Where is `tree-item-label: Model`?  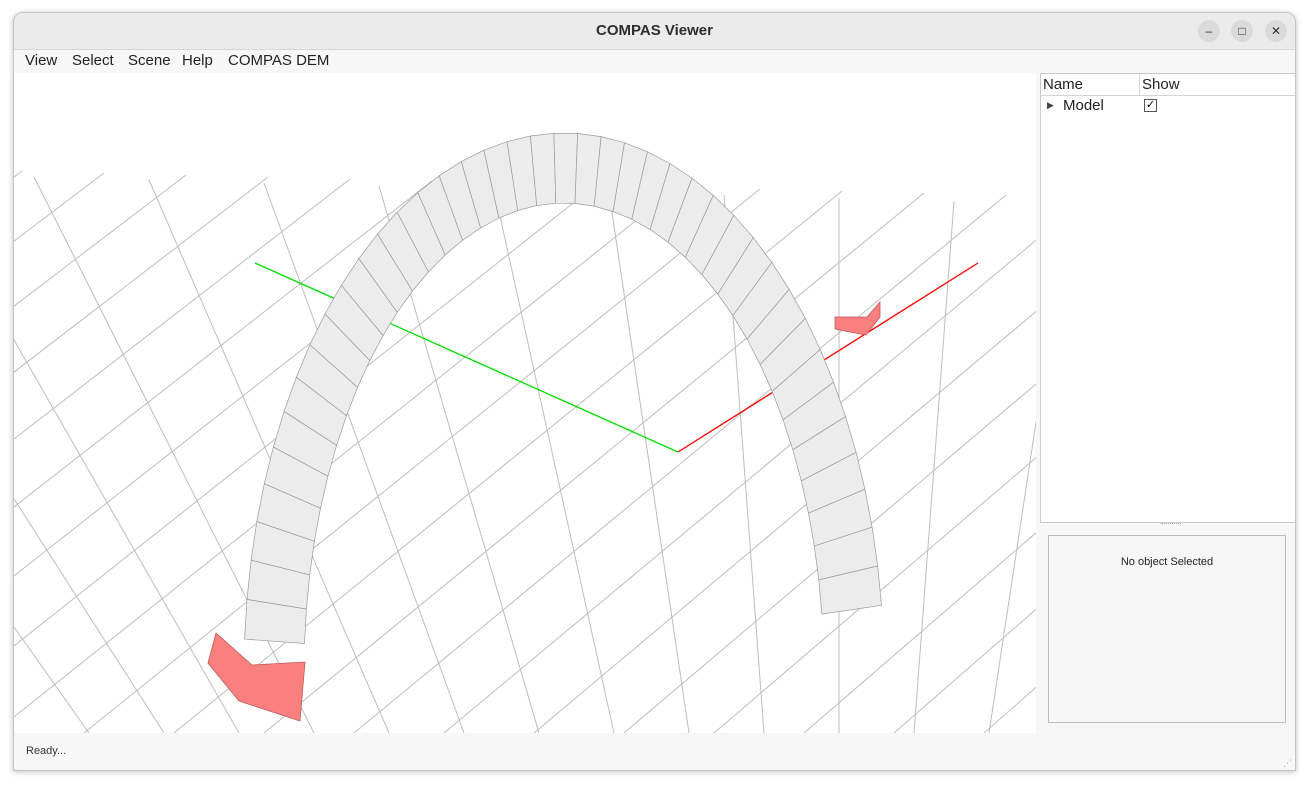 tree-item-label: Model is located at coordinates (1083, 105).